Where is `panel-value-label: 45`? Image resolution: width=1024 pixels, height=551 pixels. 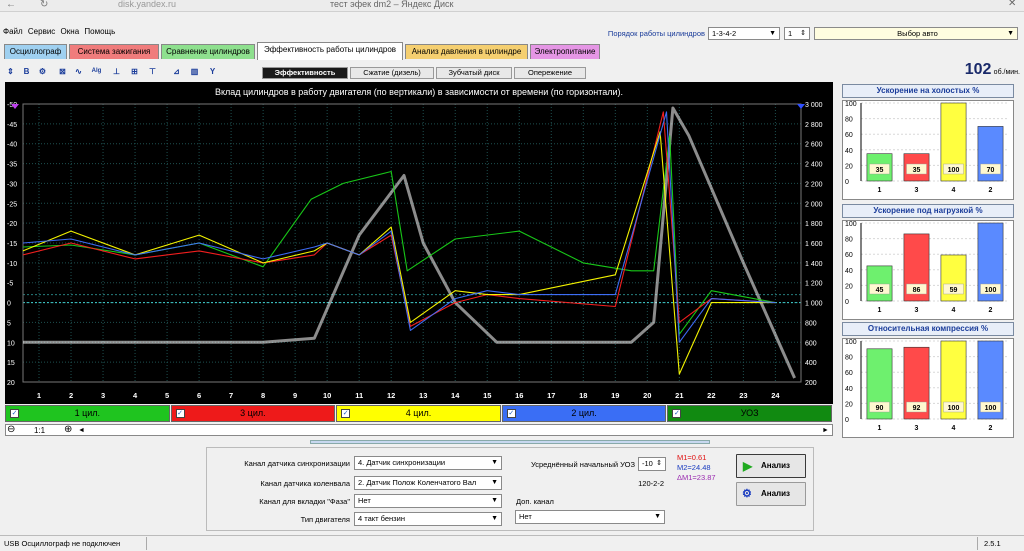 panel-value-label: 45 is located at coordinates (880, 290).